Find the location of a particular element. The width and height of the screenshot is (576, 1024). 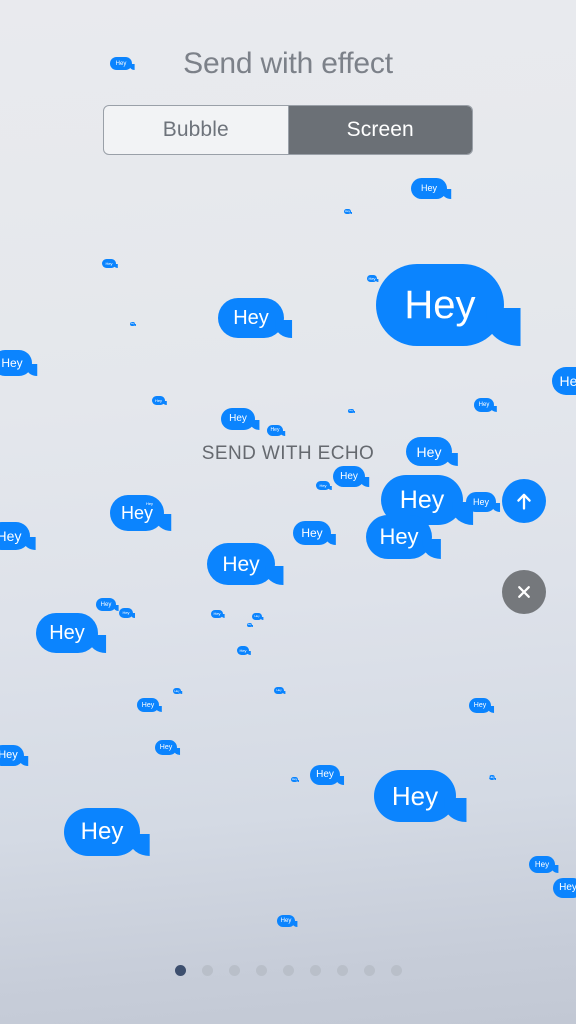

close-button is located at coordinates (524, 592).